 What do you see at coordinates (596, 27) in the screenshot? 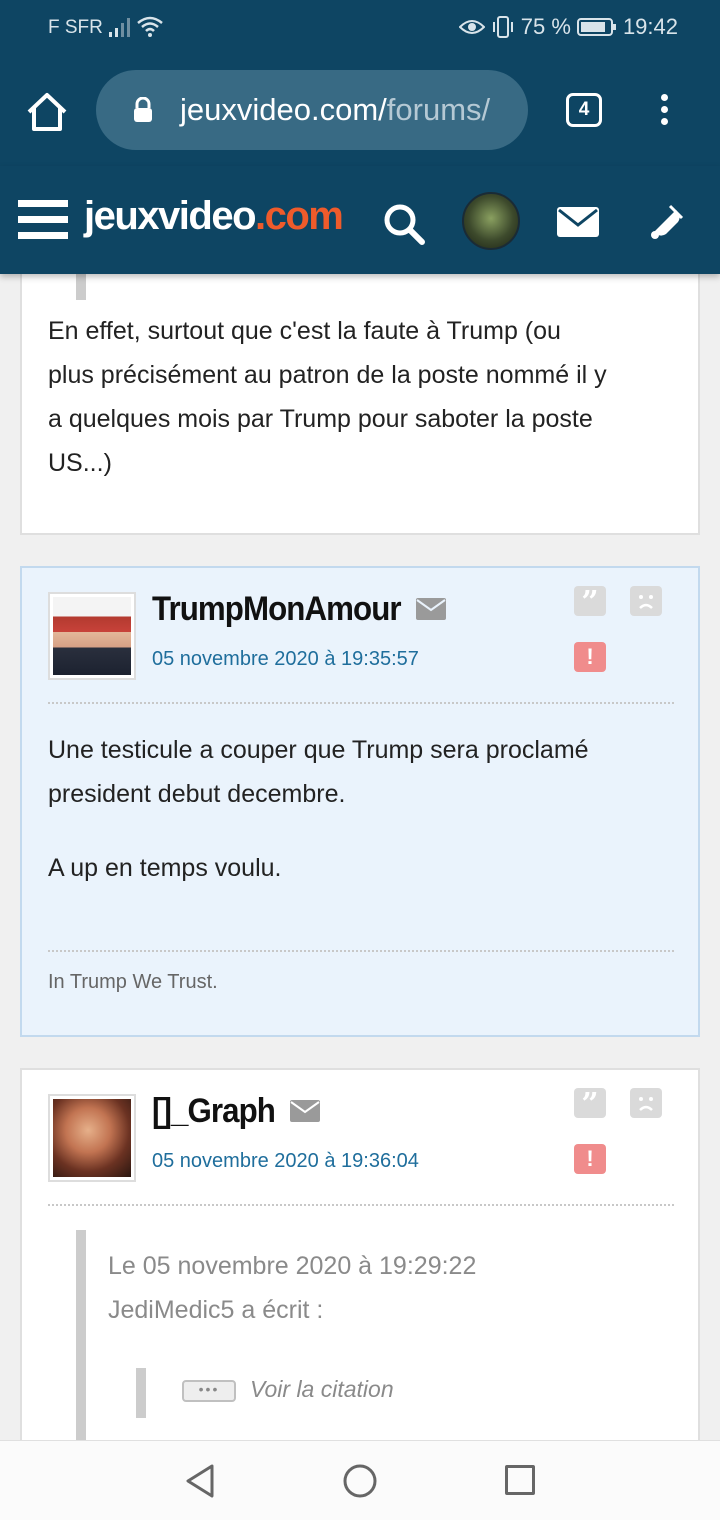
I see `battery-icon` at bounding box center [596, 27].